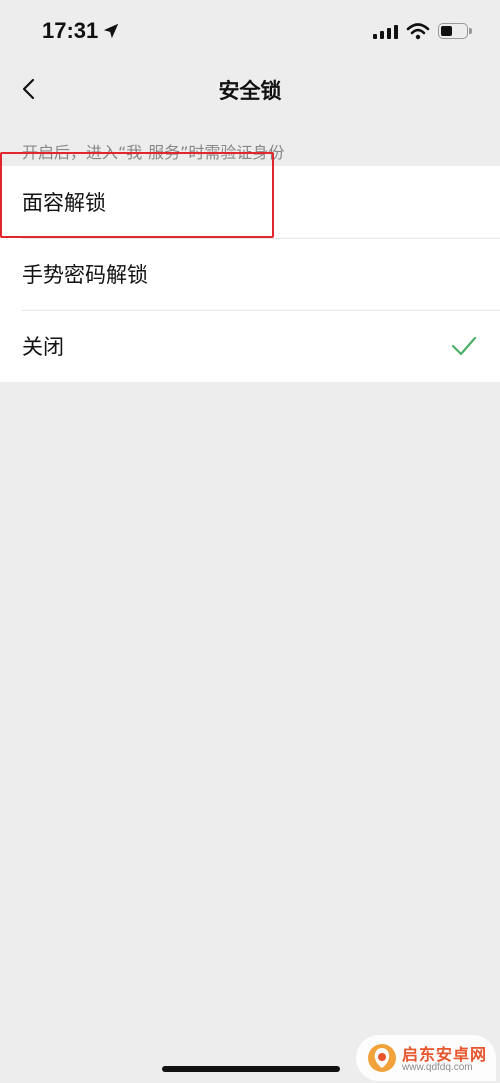  Describe the element at coordinates (437, 1067) in the screenshot. I see `watermark-url: www.qdfdq.com` at that location.